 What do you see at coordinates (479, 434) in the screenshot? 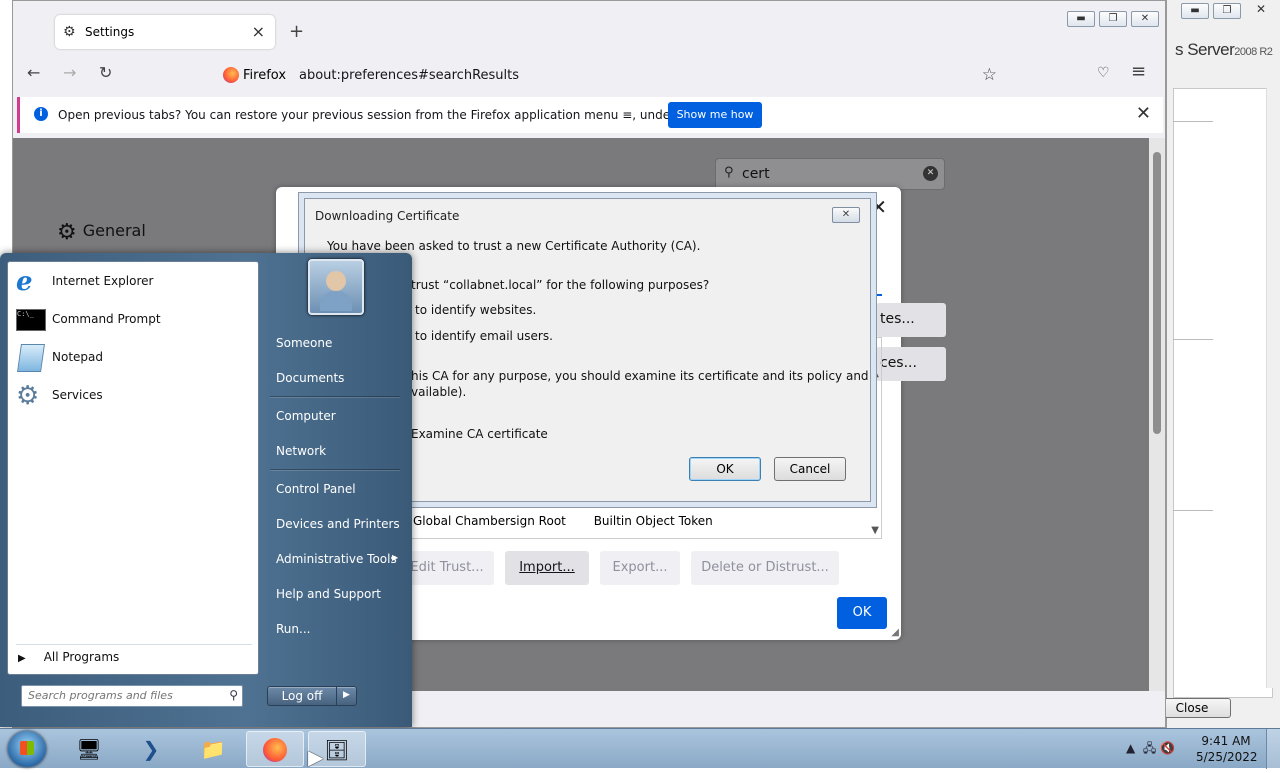
I see `examine-certificate-button: Examine CA certificate` at bounding box center [479, 434].